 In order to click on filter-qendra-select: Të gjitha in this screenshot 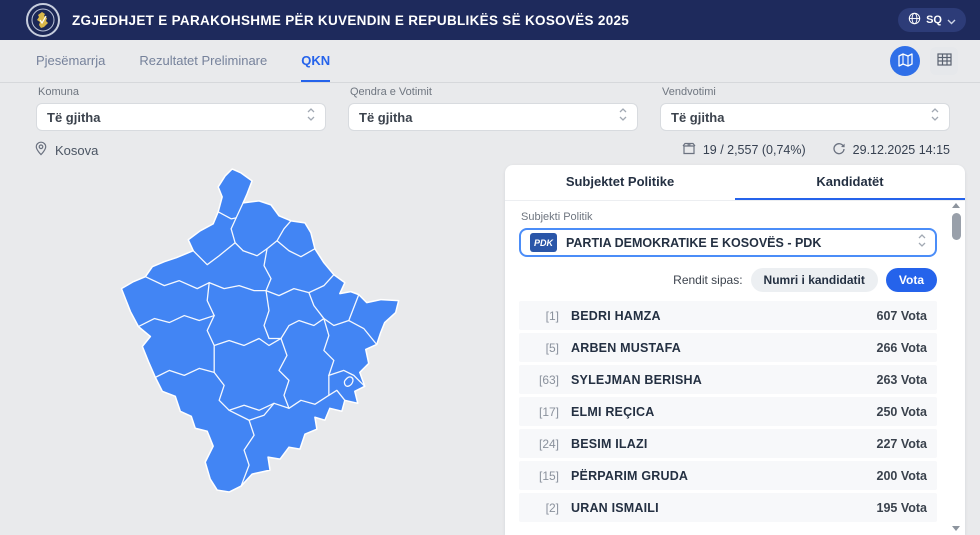, I will do `click(493, 117)`.